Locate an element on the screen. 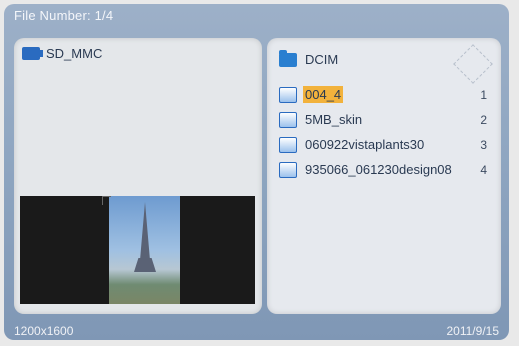  preview-photo is located at coordinates (144, 250).